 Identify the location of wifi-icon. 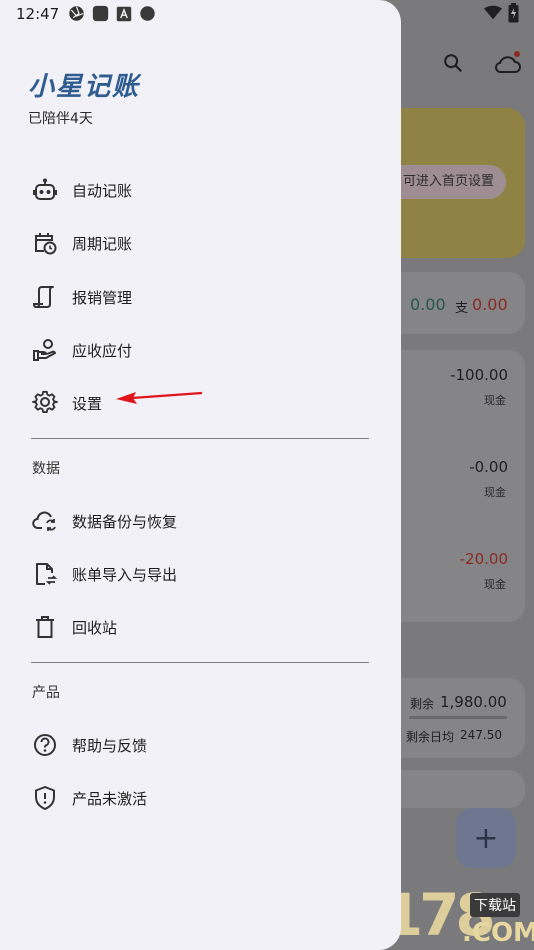
(493, 12).